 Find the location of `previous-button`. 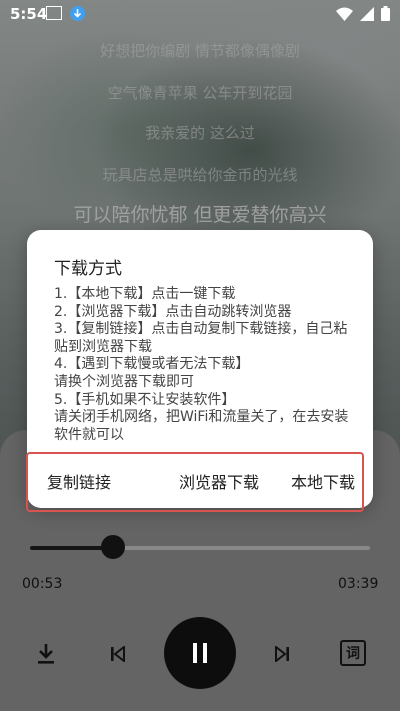

previous-button is located at coordinates (118, 654).